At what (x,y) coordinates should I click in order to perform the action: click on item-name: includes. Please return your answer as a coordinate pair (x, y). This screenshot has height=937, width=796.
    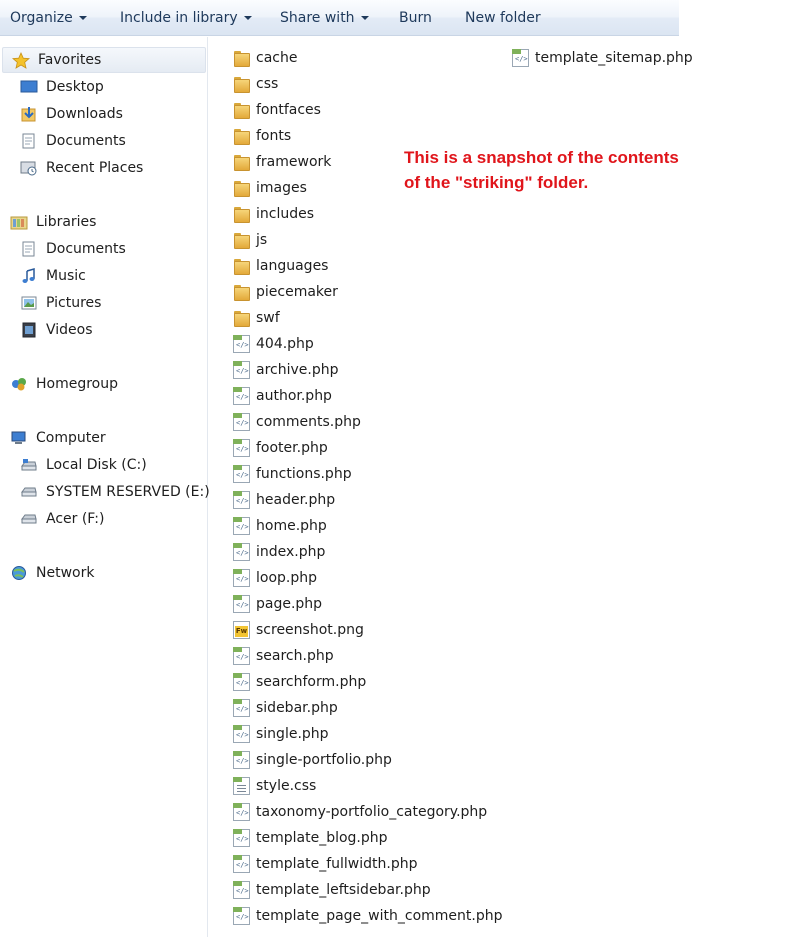
    Looking at the image, I should click on (285, 214).